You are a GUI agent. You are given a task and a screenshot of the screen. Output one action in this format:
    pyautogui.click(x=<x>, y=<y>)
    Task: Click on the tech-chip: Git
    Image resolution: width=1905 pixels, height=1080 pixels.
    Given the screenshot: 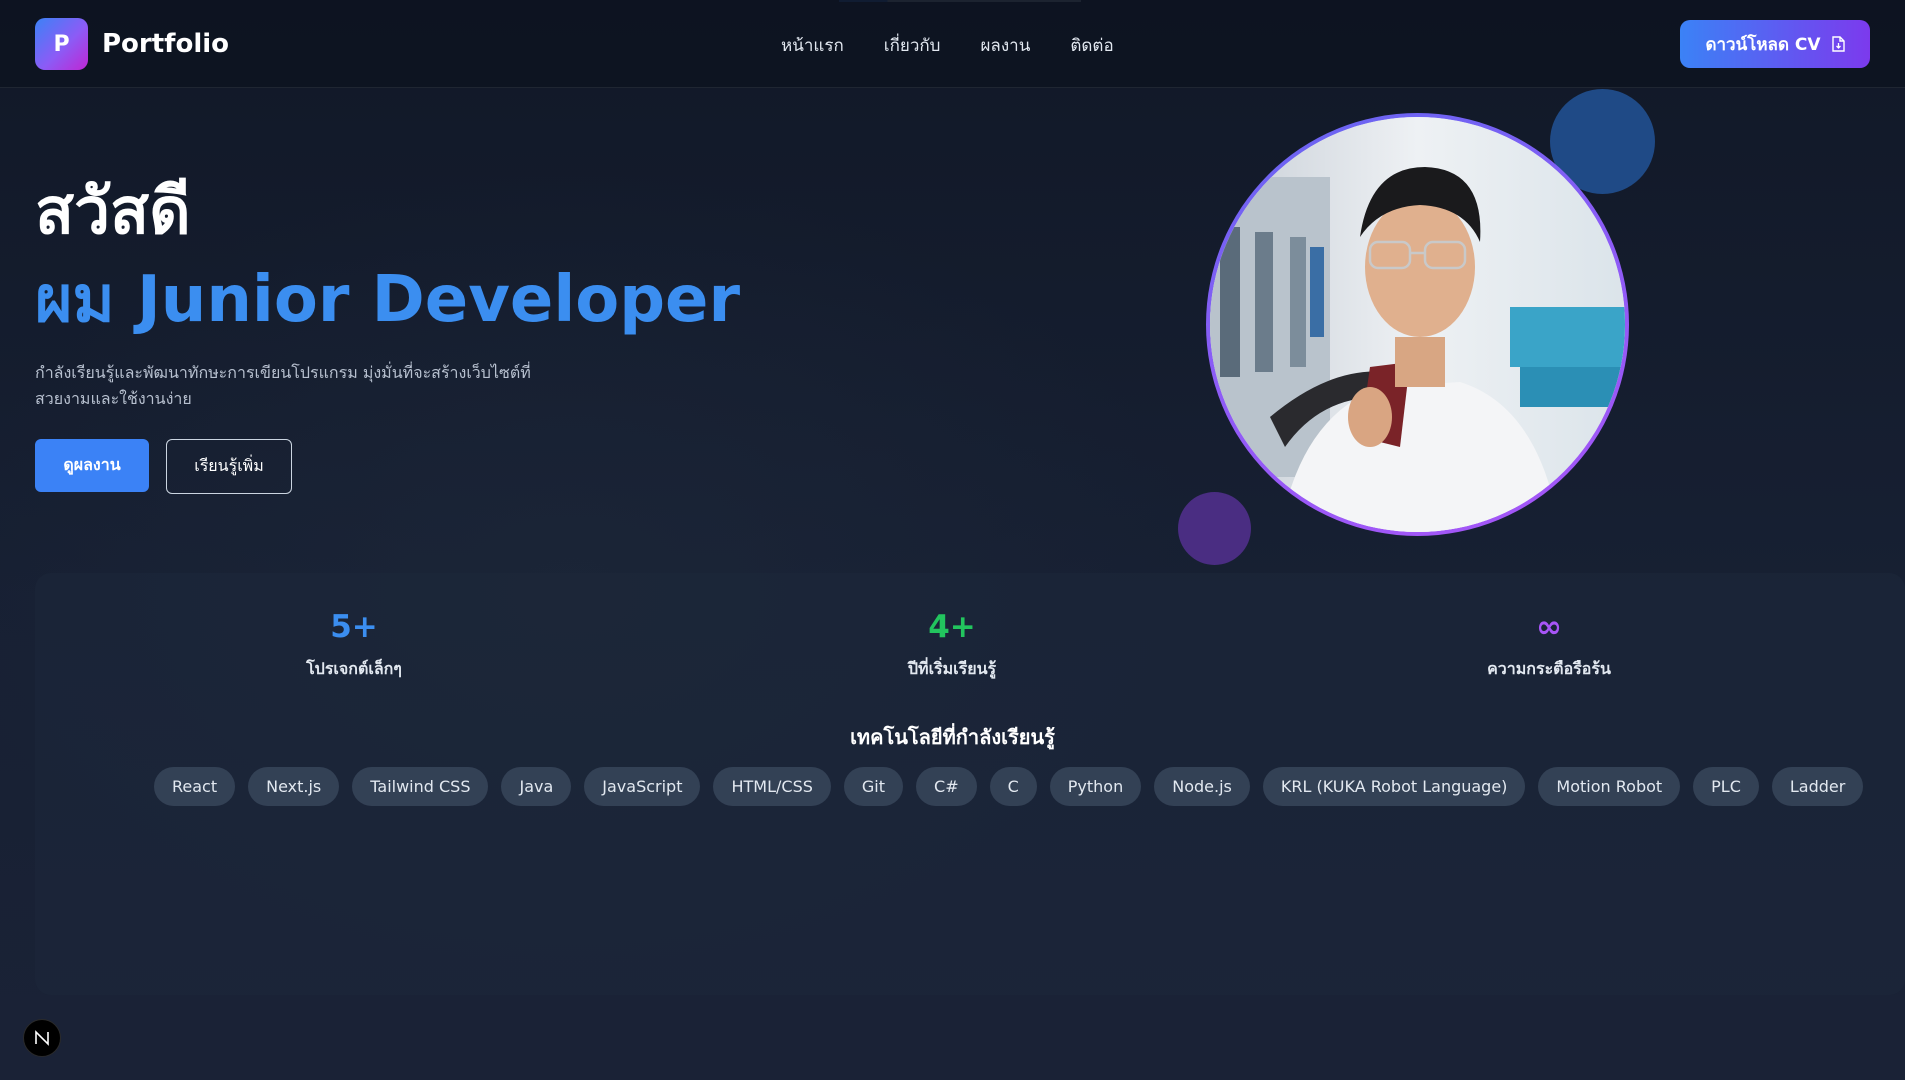 What is the action you would take?
    pyautogui.click(x=873, y=786)
    